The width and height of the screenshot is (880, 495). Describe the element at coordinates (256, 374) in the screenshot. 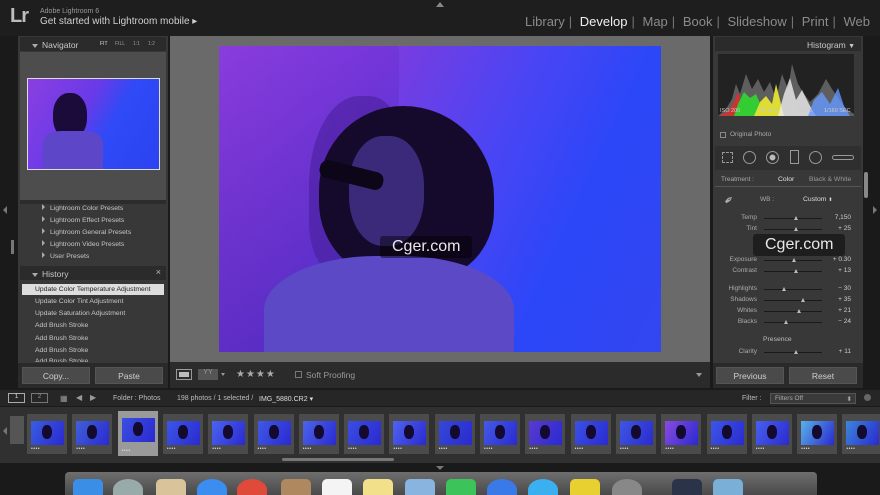

I see `star-rating: ★★★★` at that location.